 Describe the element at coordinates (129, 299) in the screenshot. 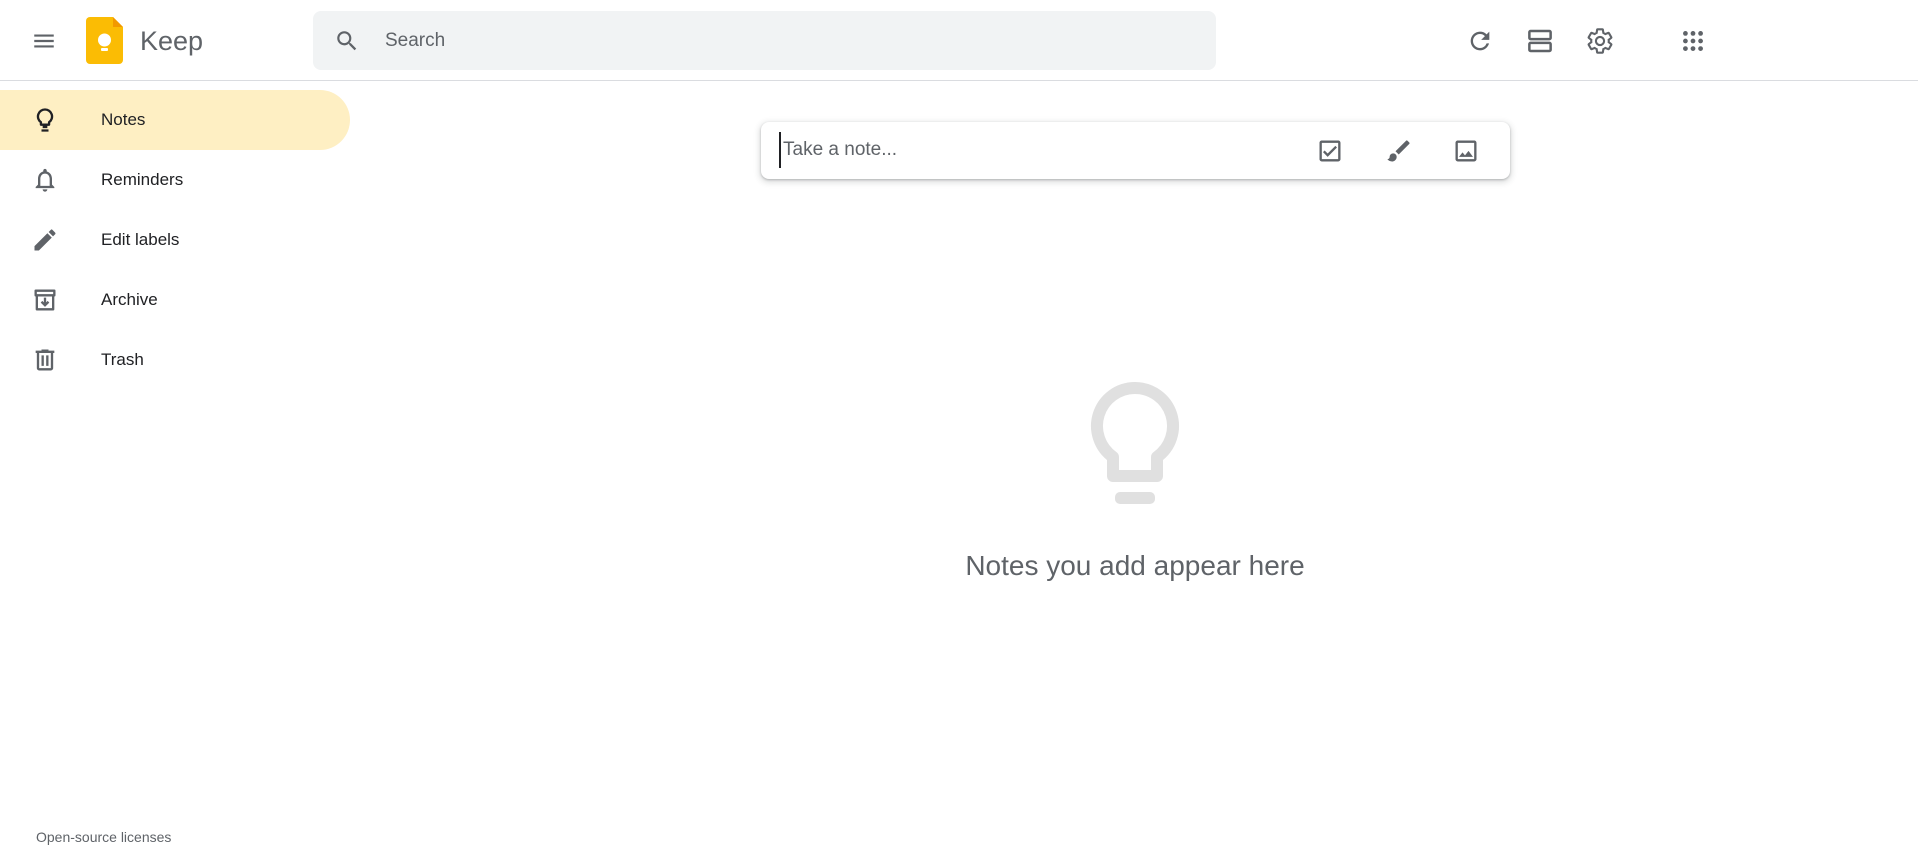

I see `sidebar-item-label: Archive` at that location.